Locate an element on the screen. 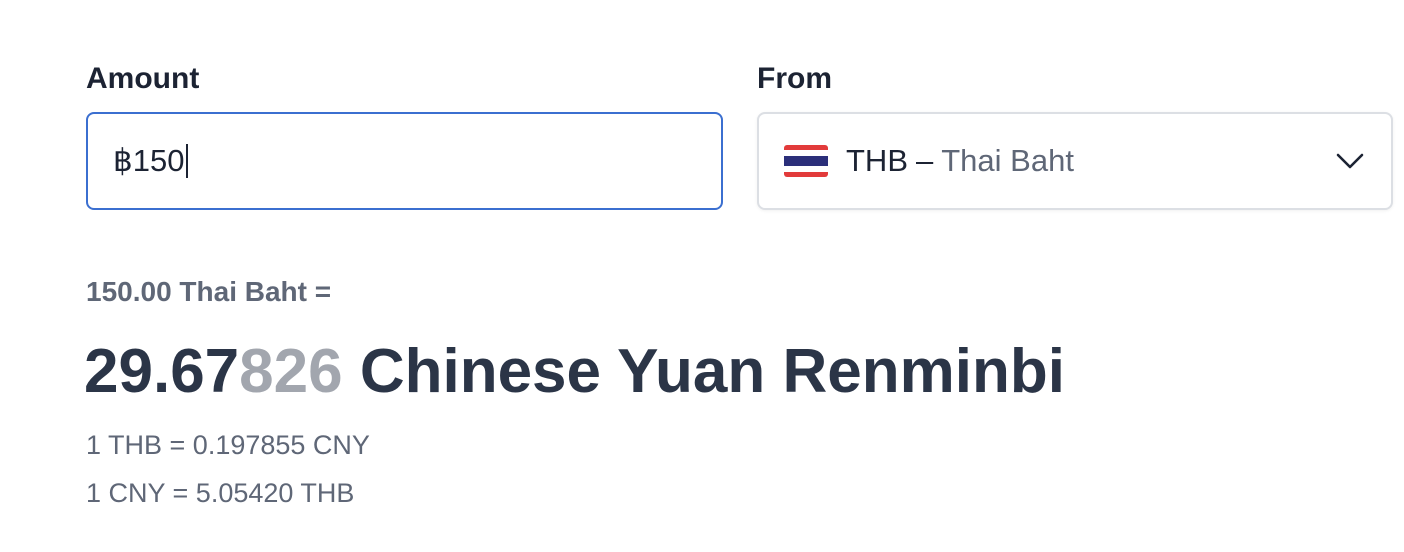  from-currency-name: Thai Baht is located at coordinates (1007, 160).